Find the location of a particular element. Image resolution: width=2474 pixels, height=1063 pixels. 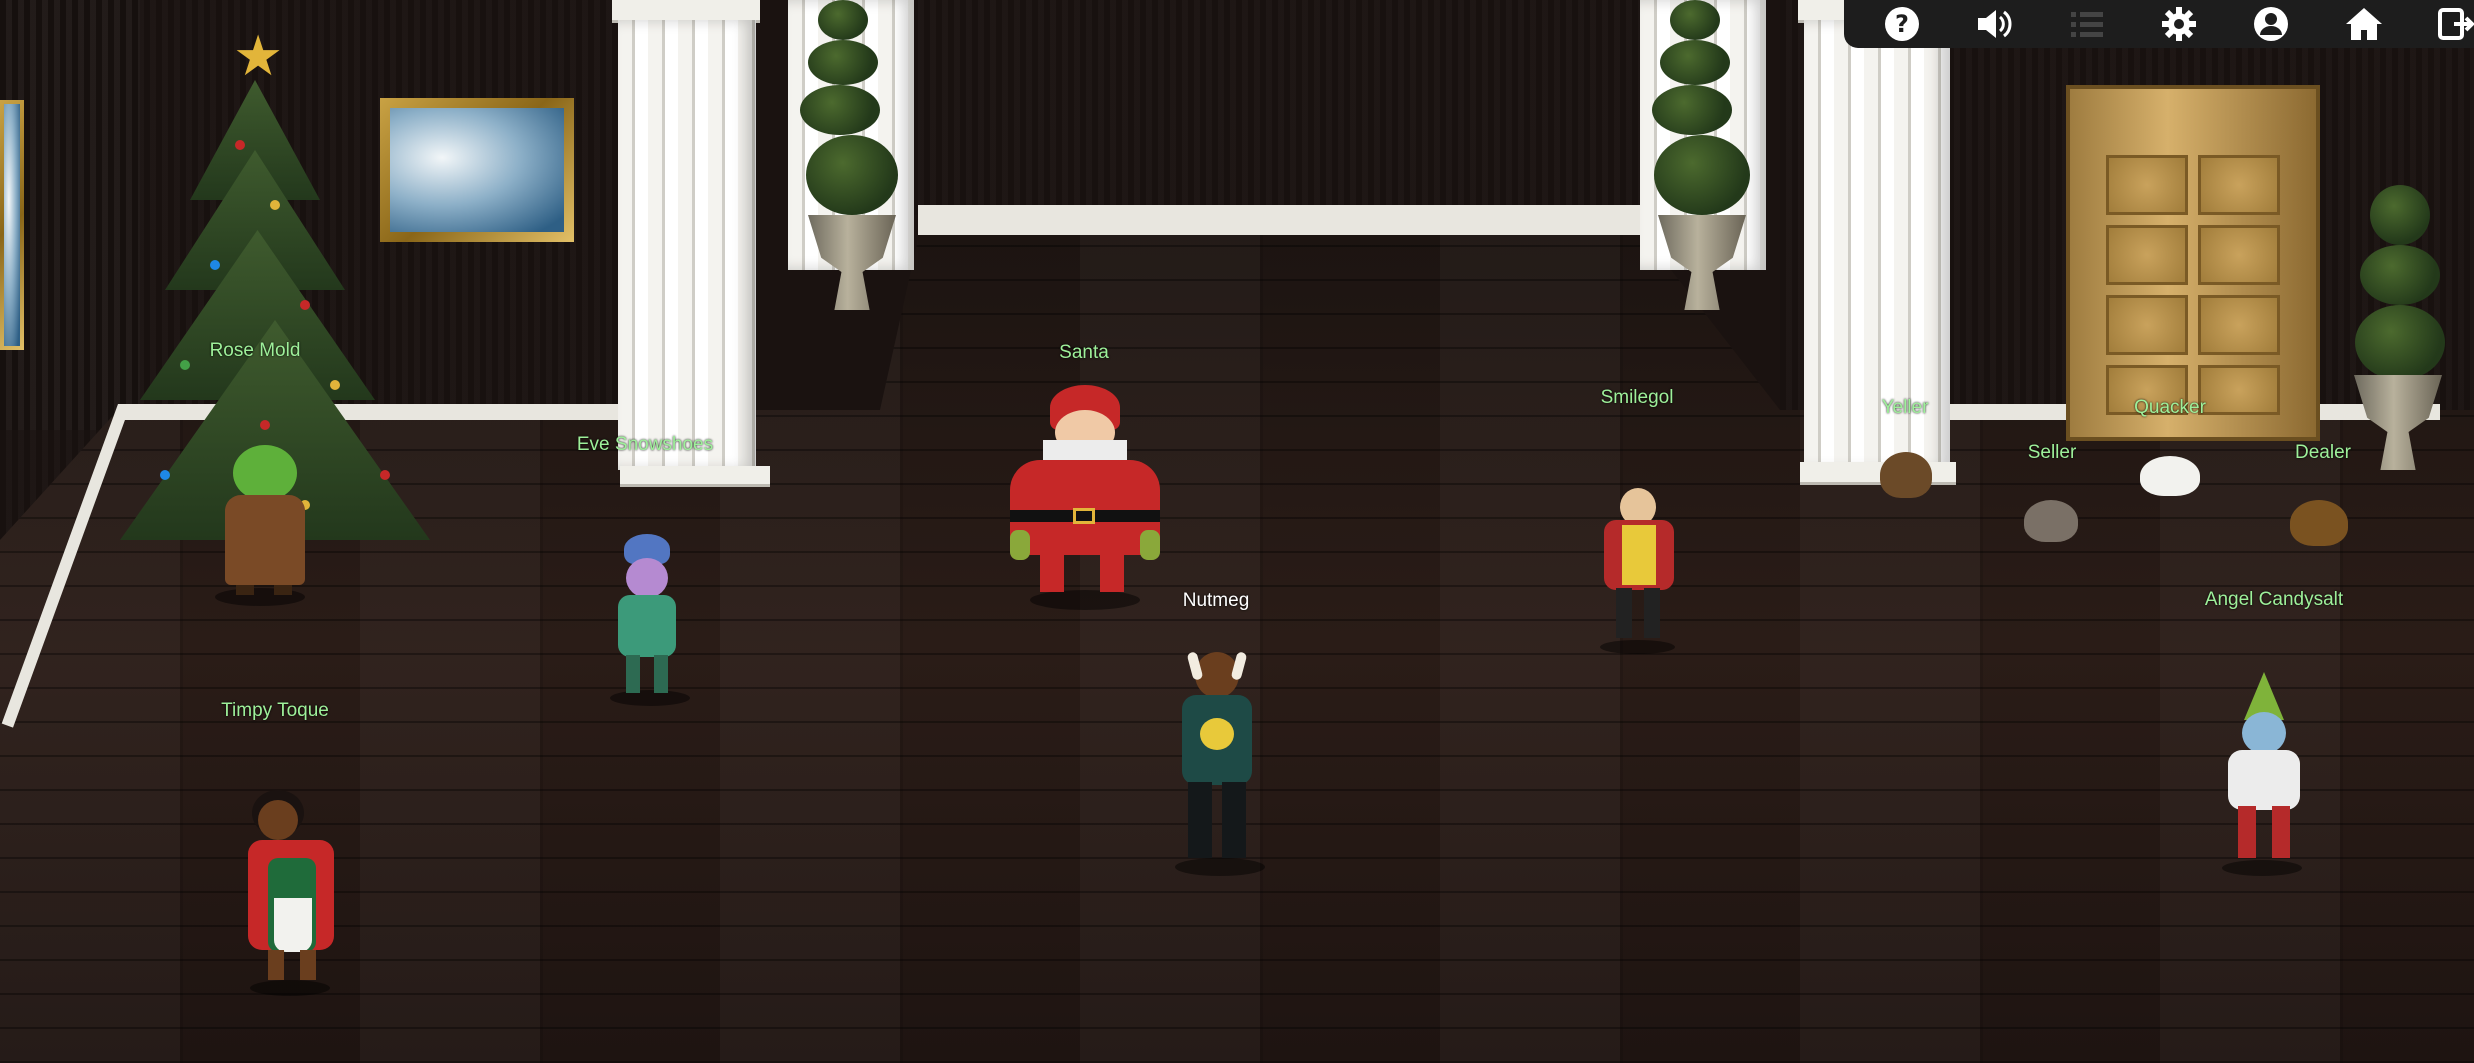

help-icon: ? is located at coordinates (1901, 24).